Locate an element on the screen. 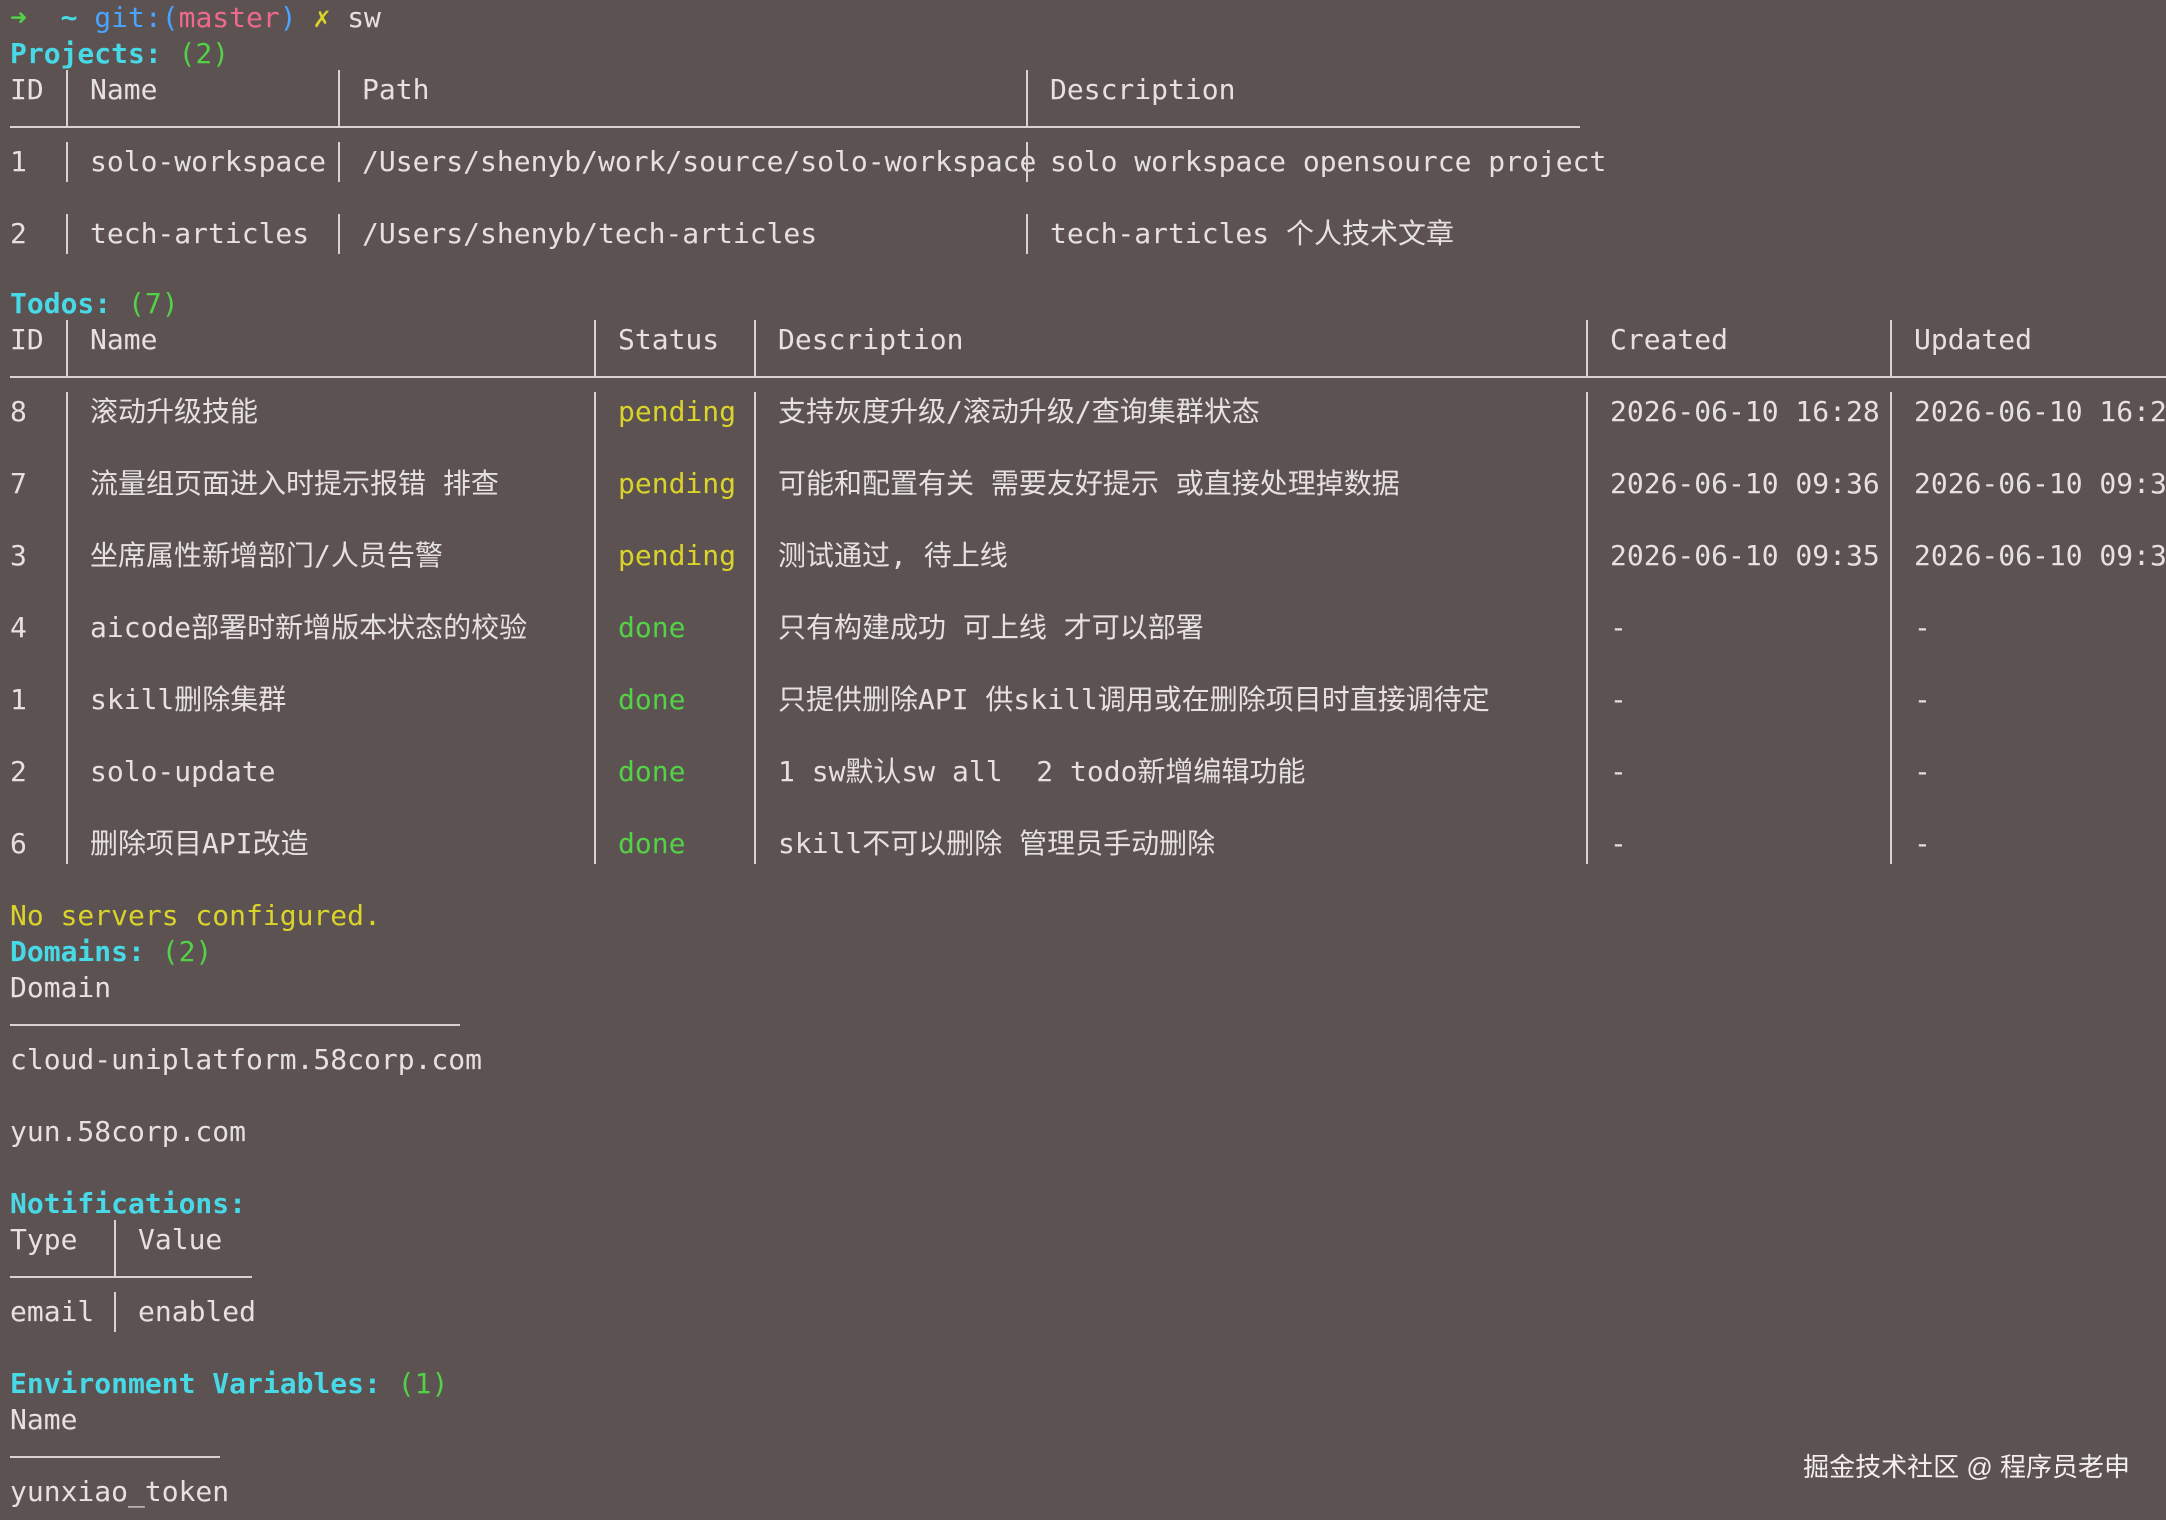 The image size is (2166, 1520). watermark: 掘金技术社区 @ 程序员老申 is located at coordinates (1966, 1467).